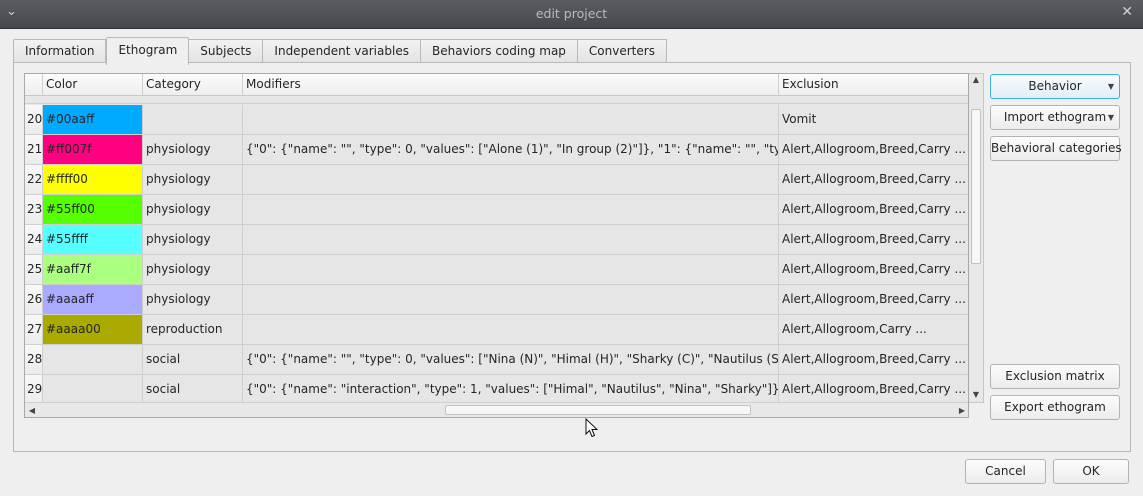  What do you see at coordinates (34, 329) in the screenshot?
I see `row-number: 27` at bounding box center [34, 329].